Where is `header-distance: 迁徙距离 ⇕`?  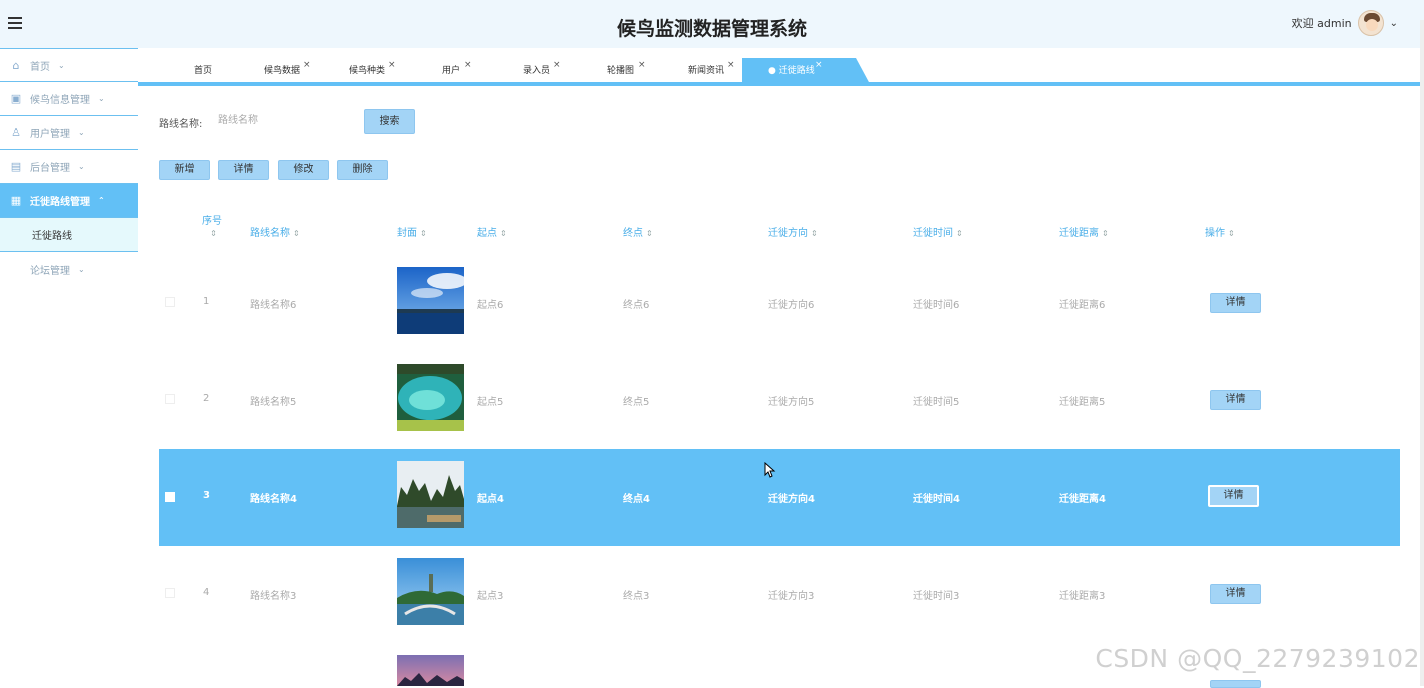
header-distance: 迁徙距离 ⇕ is located at coordinates (1084, 231).